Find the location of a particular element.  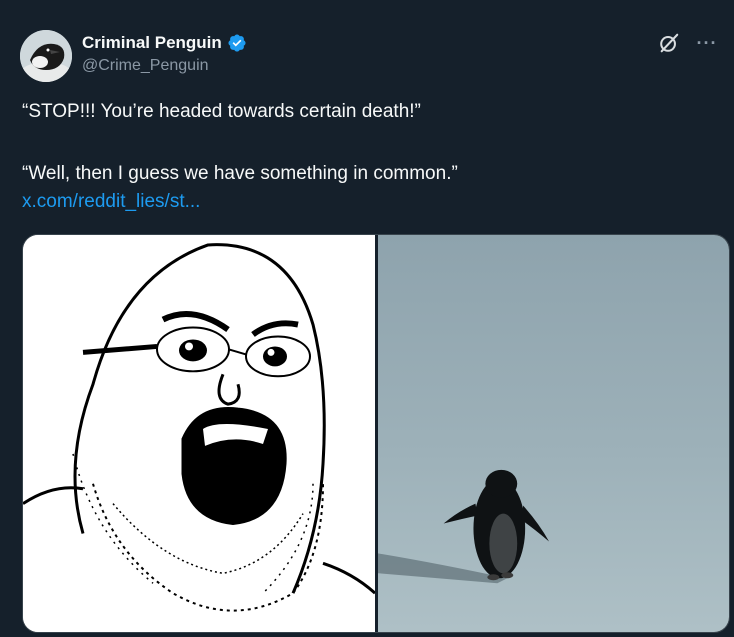

verified-badge-icon is located at coordinates (237, 43).